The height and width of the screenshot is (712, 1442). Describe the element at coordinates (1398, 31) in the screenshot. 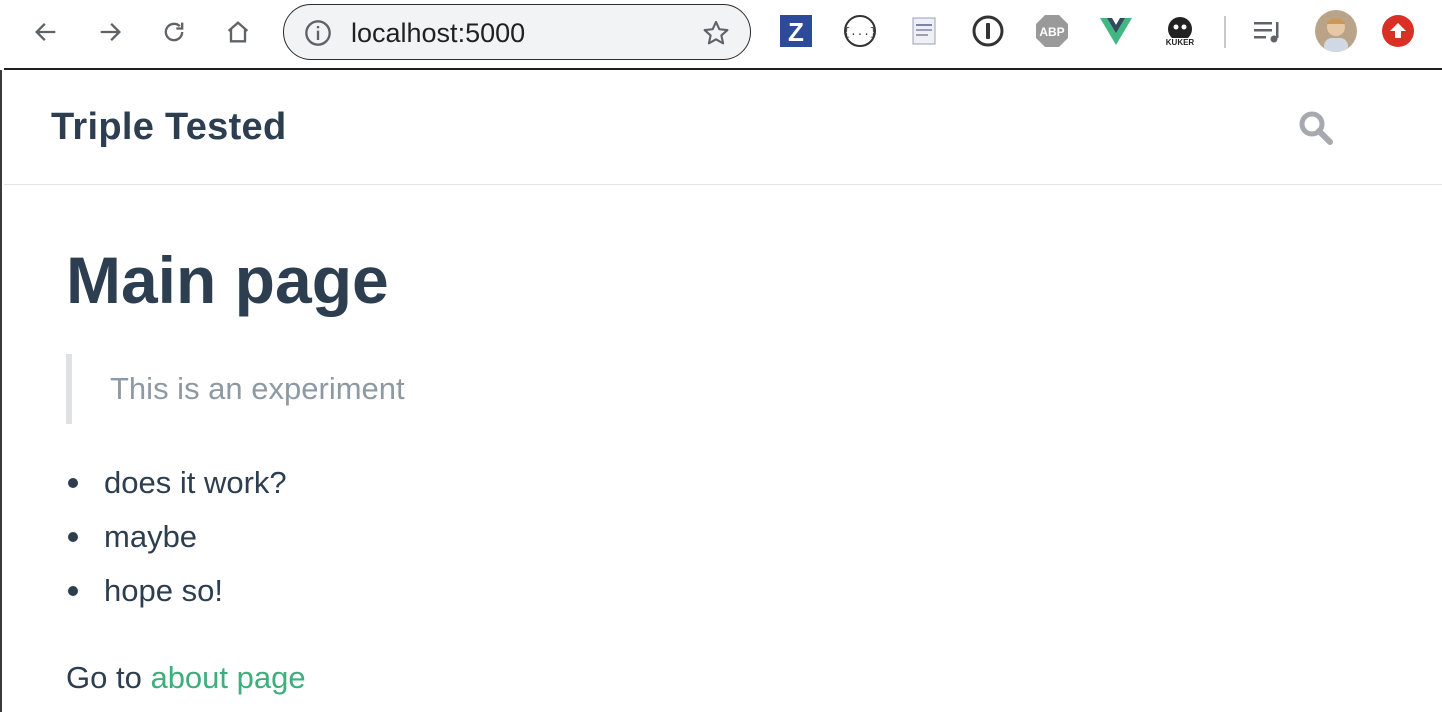

I see `update-icon` at that location.